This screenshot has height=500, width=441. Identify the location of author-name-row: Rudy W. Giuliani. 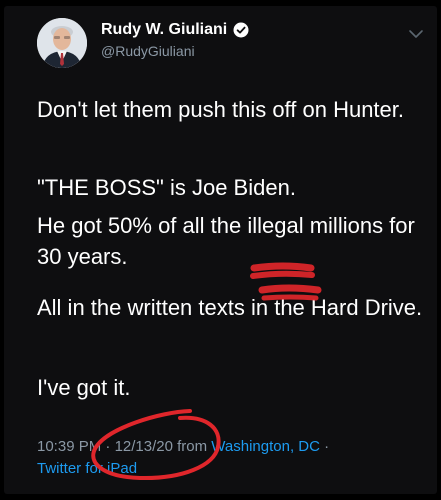
(175, 30).